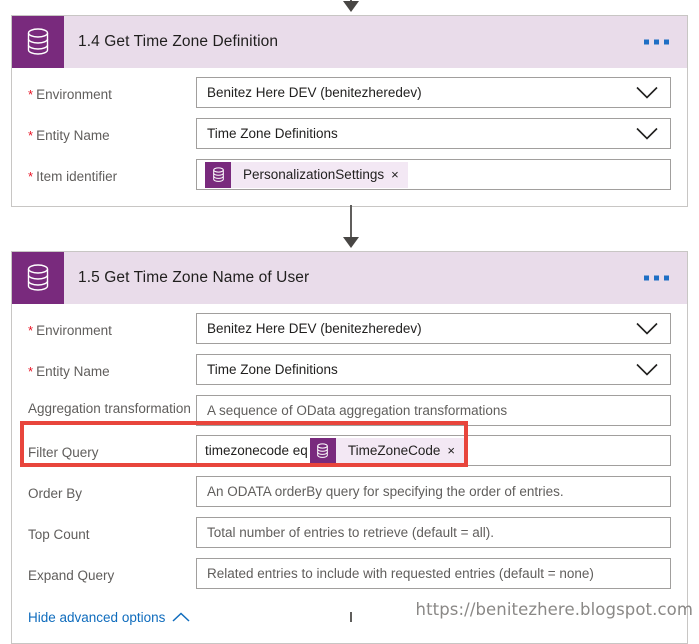 The width and height of the screenshot is (699, 644). Describe the element at coordinates (178, 41) in the screenshot. I see `card-title: 1.4 Get Time Zone Definition` at that location.